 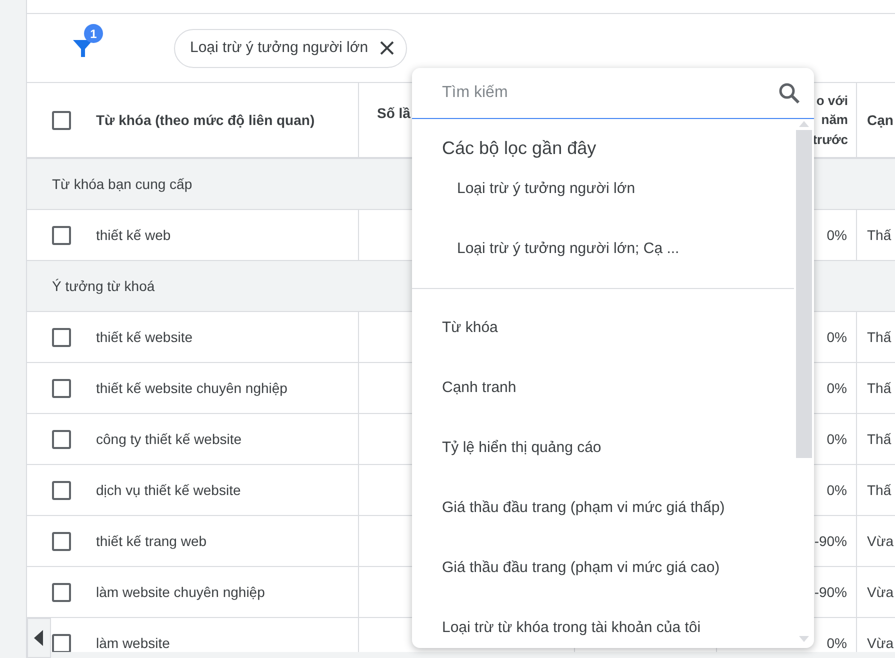 I want to click on search-icon, so click(x=789, y=93).